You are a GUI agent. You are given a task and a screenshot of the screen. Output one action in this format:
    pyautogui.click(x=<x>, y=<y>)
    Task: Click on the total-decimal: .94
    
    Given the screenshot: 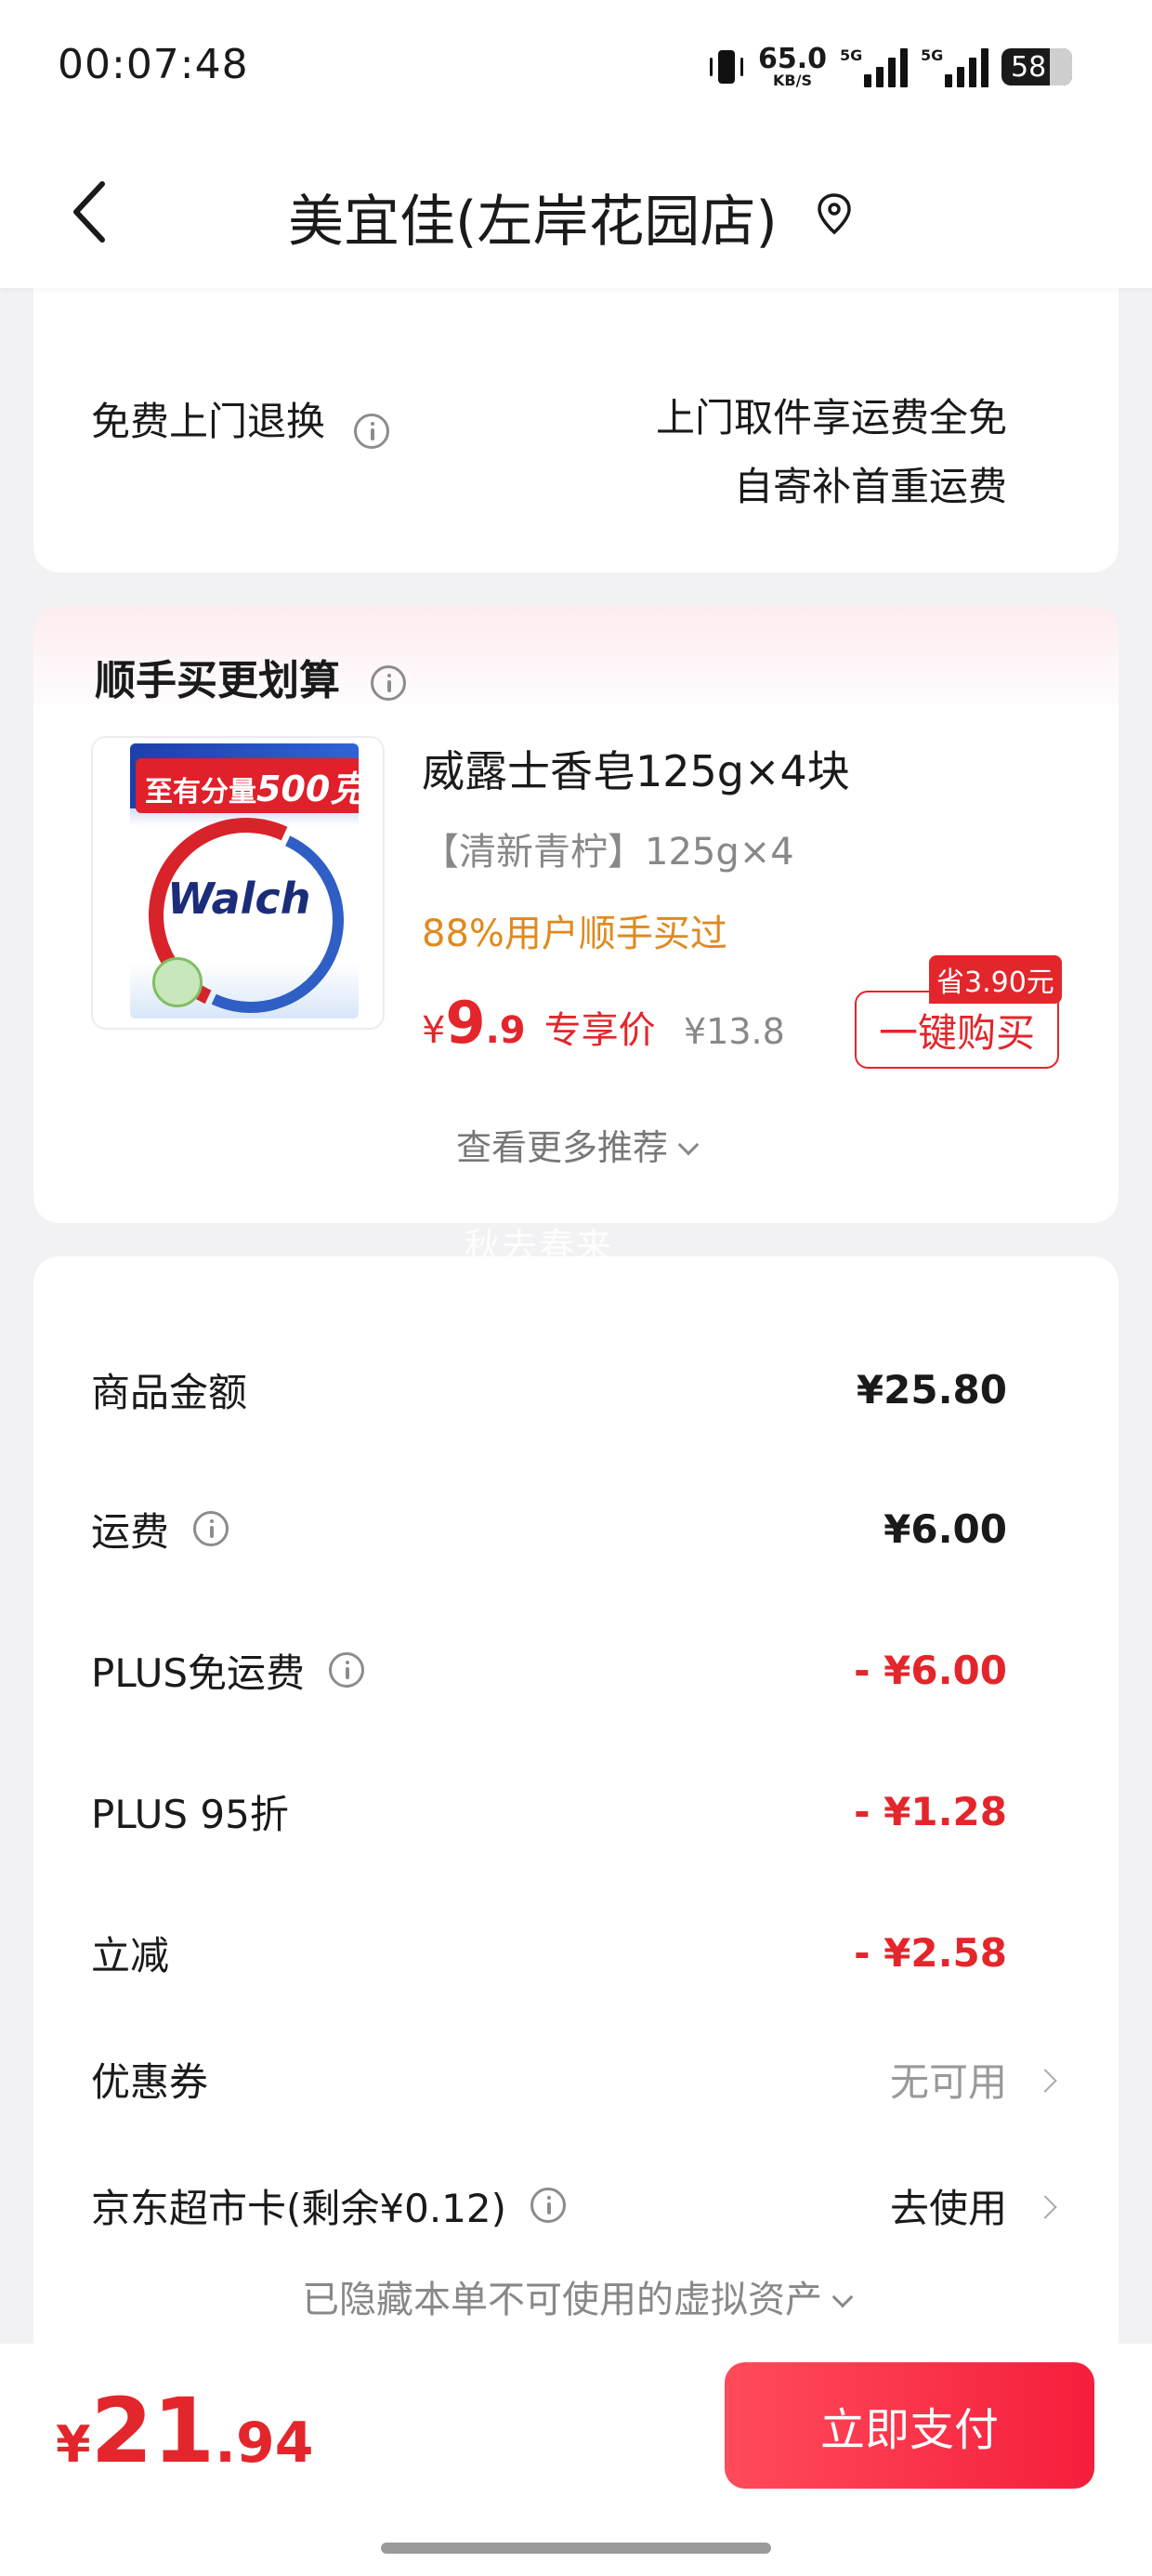 What is the action you would take?
    pyautogui.click(x=264, y=2443)
    